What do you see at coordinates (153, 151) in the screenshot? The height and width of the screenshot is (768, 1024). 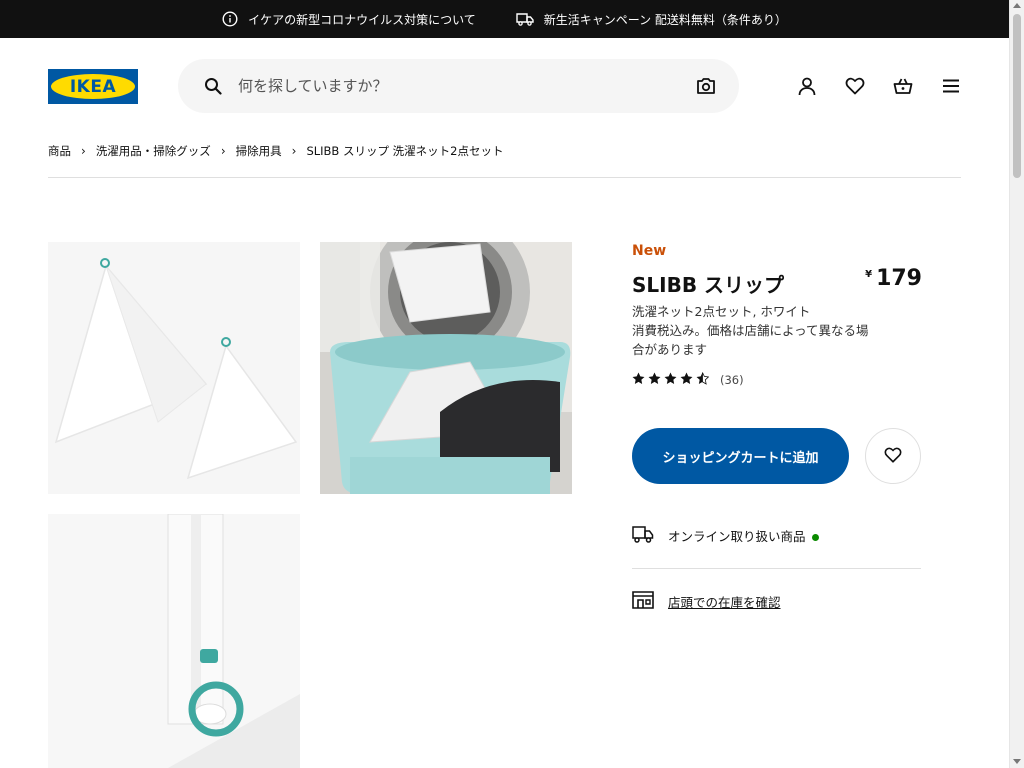 I see `breadcrumb-item-laundry: 洗濯用品・掃除グッズ` at bounding box center [153, 151].